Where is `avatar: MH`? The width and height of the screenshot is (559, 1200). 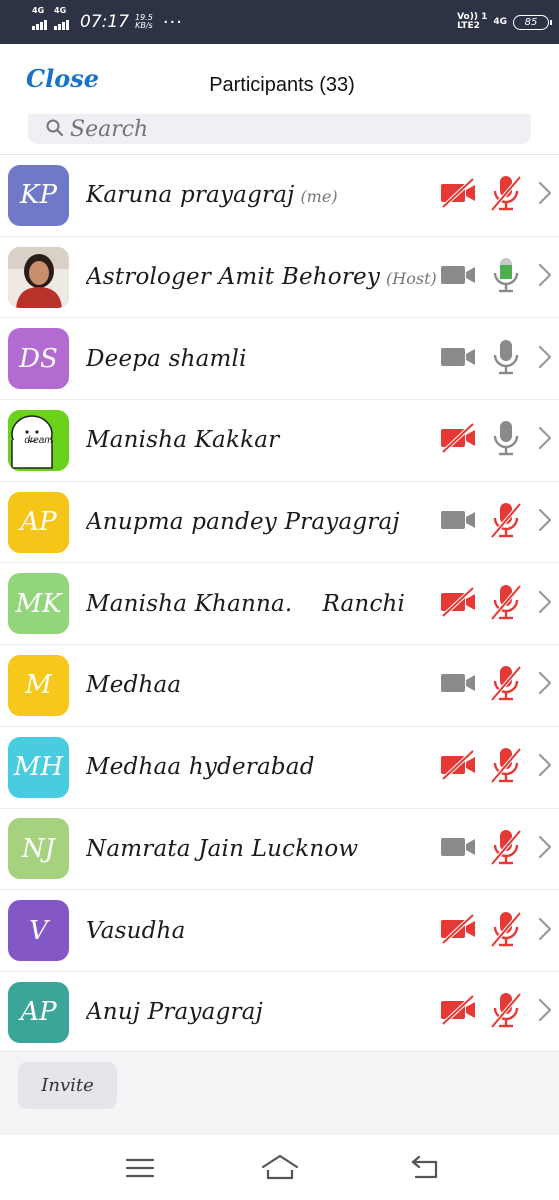
avatar: MH is located at coordinates (38, 767).